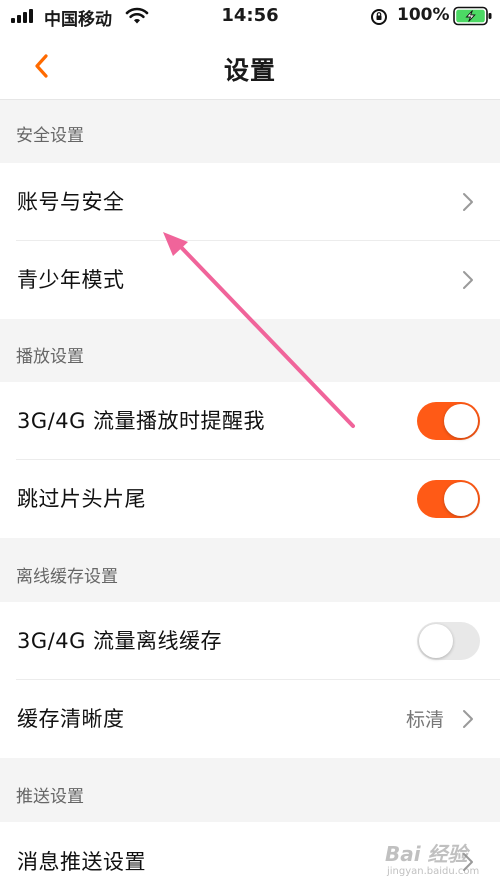 This screenshot has height=888, width=500. I want to click on section-header-playback: 播放设置, so click(50, 357).